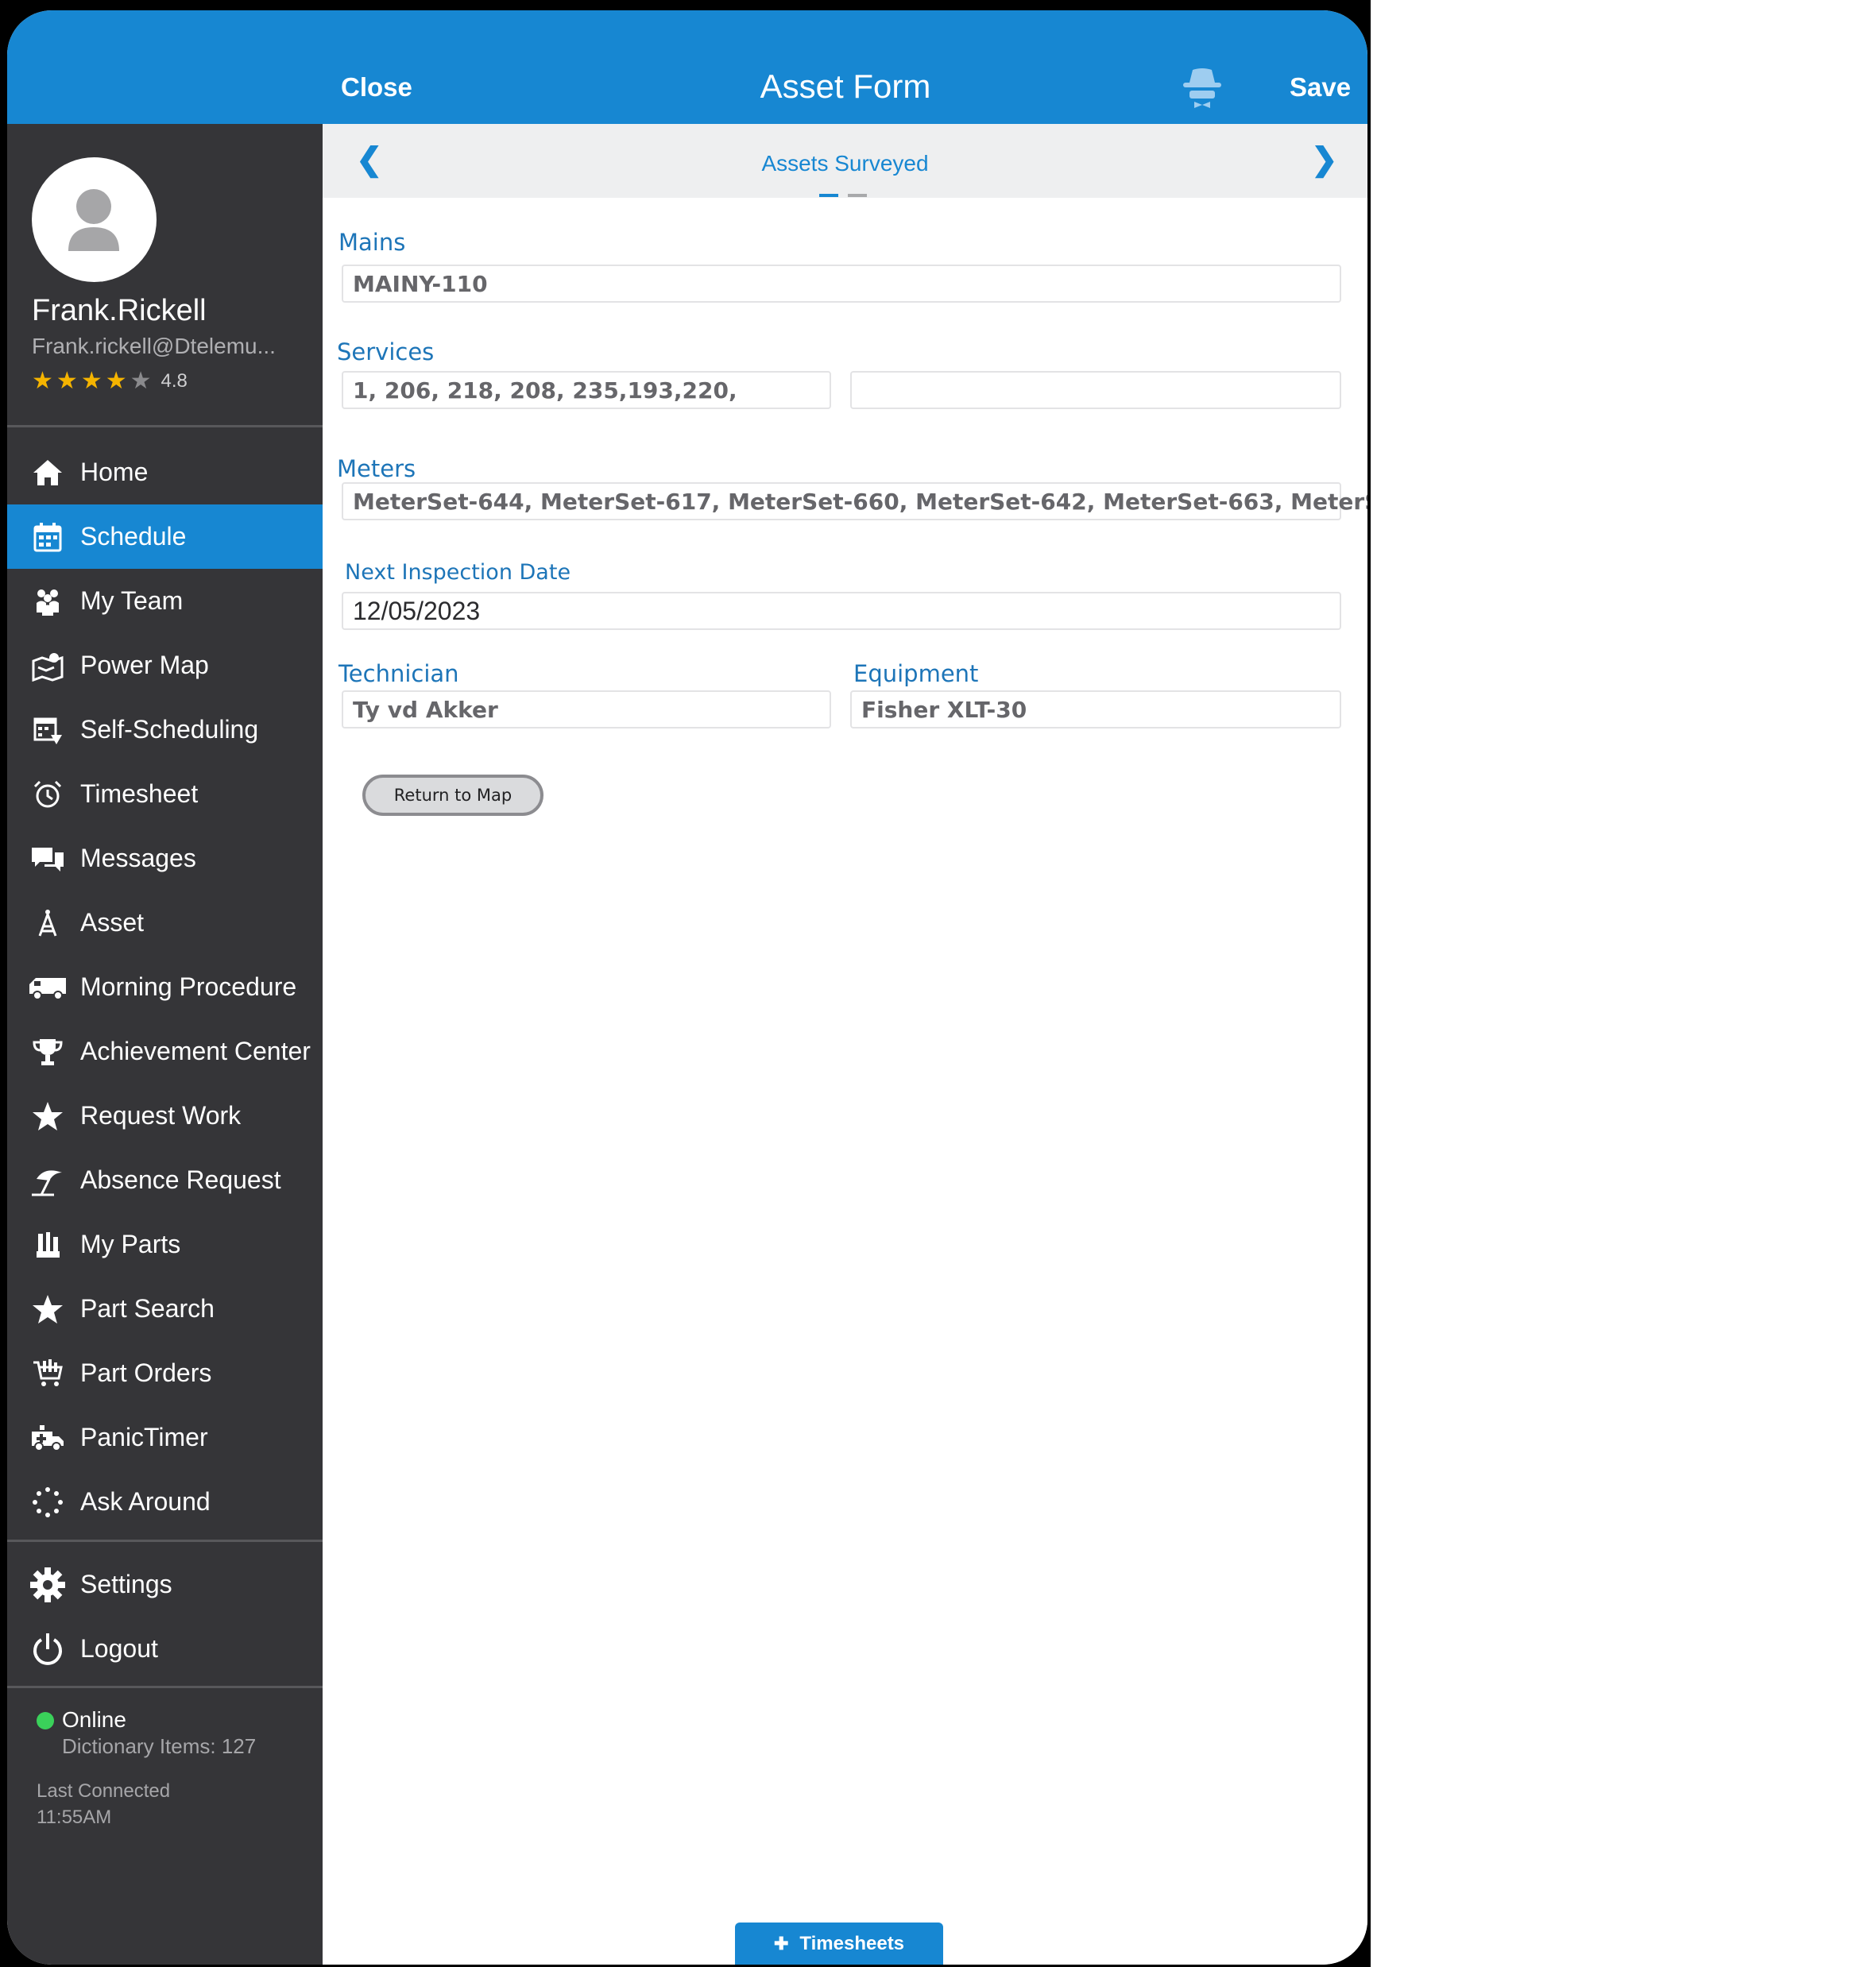 The height and width of the screenshot is (1967, 1876). What do you see at coordinates (1202, 87) in the screenshot?
I see `incognito-icon` at bounding box center [1202, 87].